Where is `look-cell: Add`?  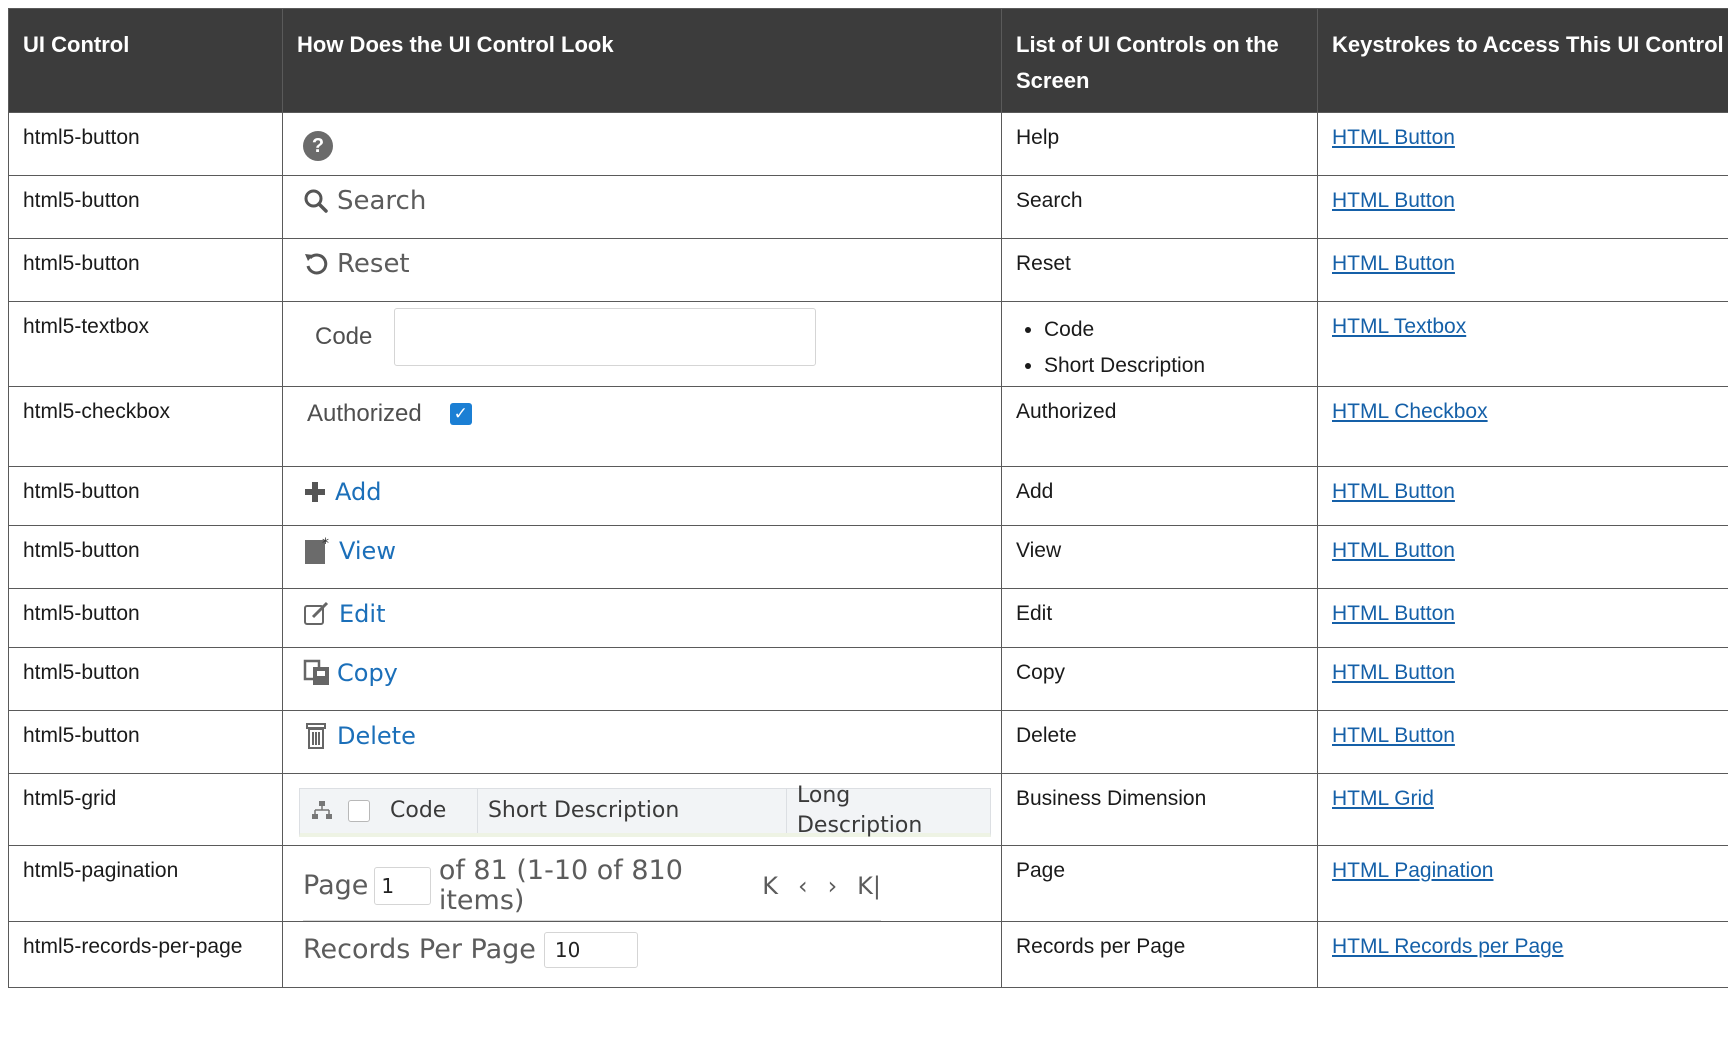
look-cell: Add is located at coordinates (642, 496).